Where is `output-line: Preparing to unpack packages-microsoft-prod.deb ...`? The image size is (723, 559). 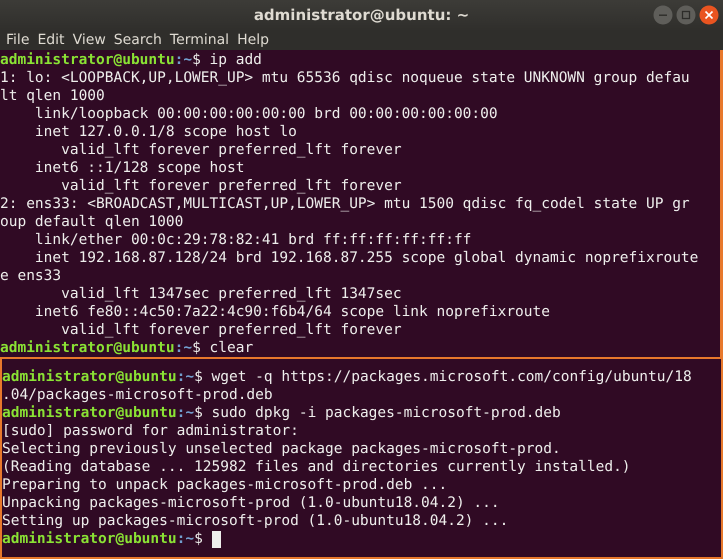
output-line: Preparing to unpack packages-microsoft-prod.deb ... is located at coordinates (225, 485).